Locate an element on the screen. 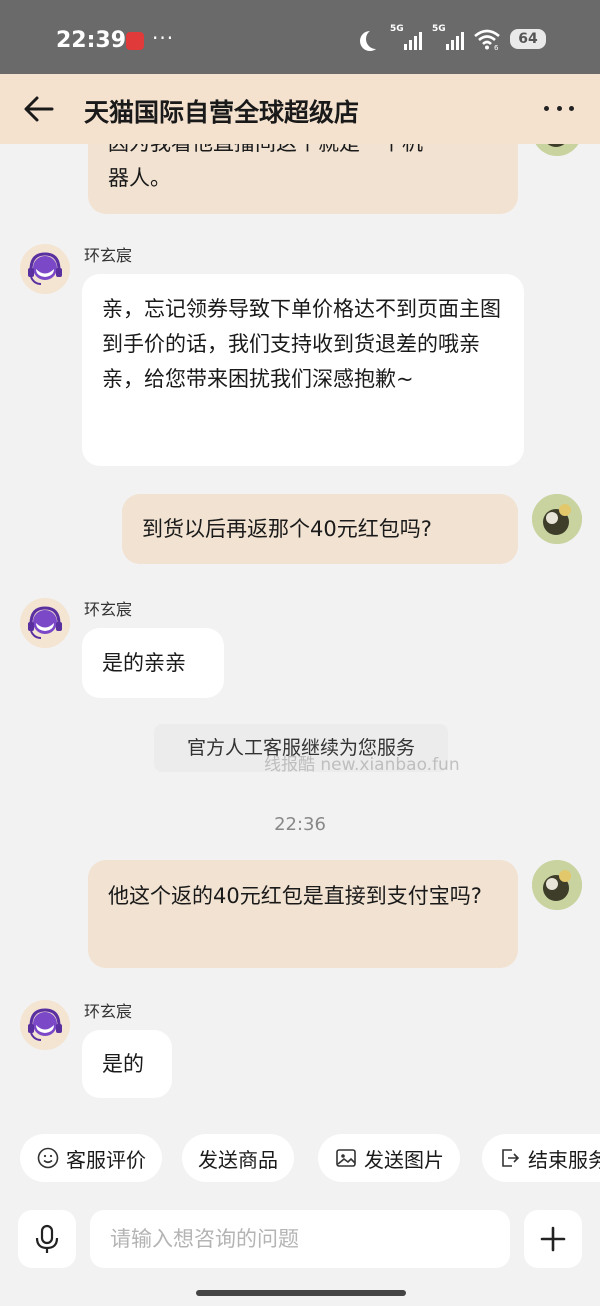 Image resolution: width=600 pixels, height=1306 pixels. voice-input-button is located at coordinates (47, 1239).